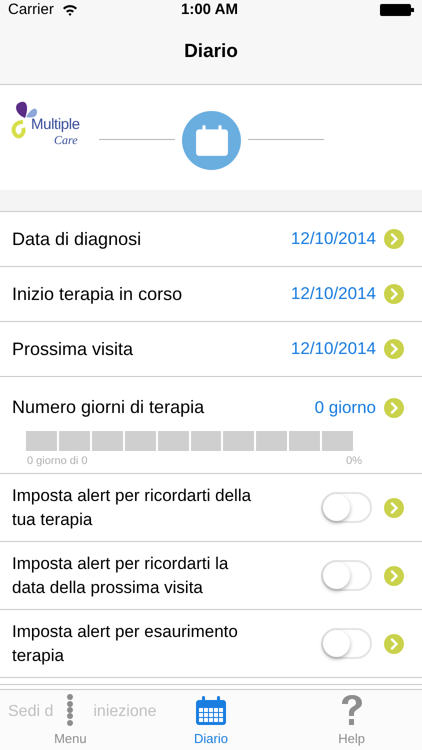 Image resolution: width=422 pixels, height=750 pixels. I want to click on tab-item: Diario, so click(211, 720).